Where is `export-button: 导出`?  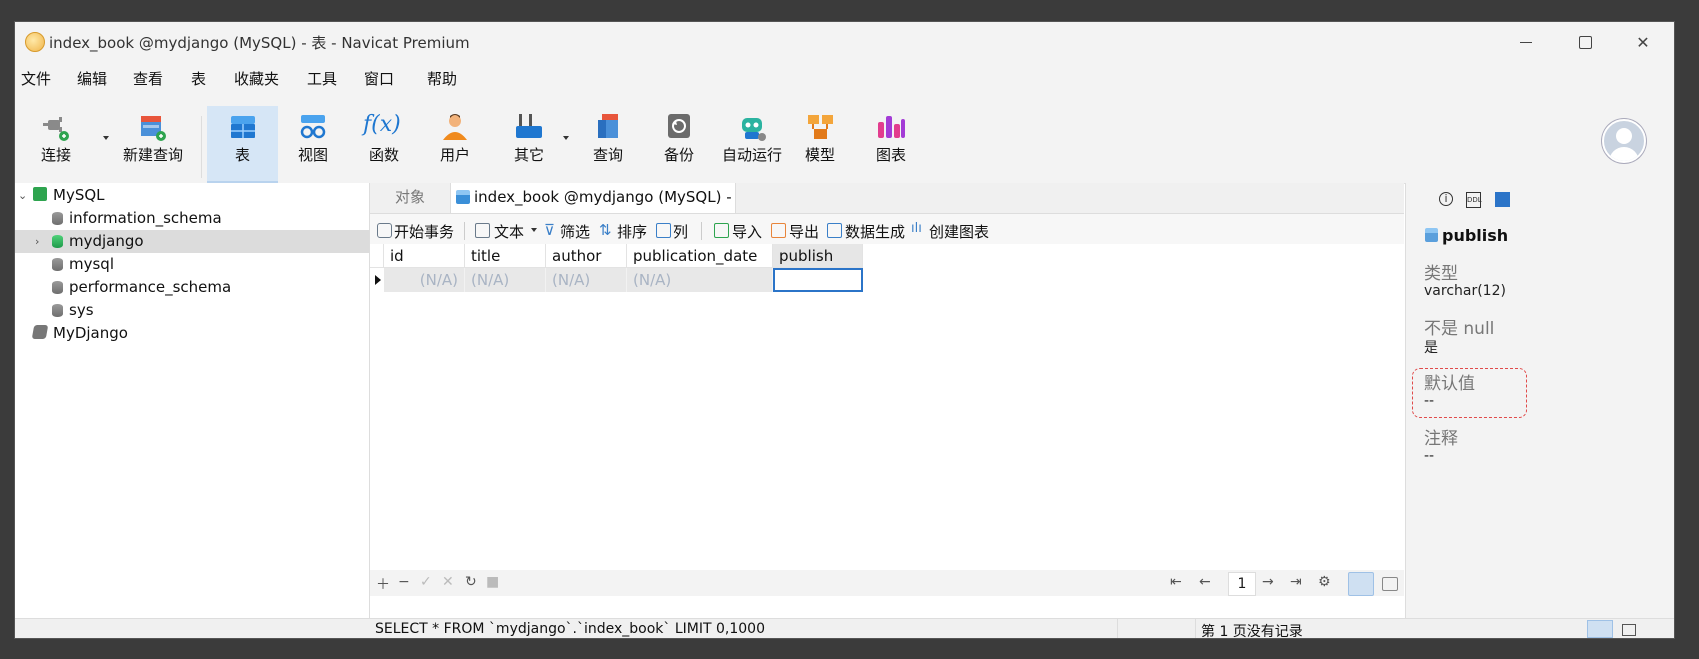
export-button: 导出 is located at coordinates (804, 231).